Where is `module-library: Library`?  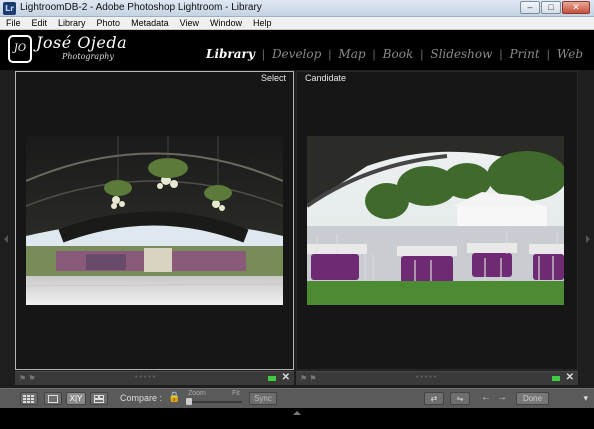 module-library: Library is located at coordinates (230, 54).